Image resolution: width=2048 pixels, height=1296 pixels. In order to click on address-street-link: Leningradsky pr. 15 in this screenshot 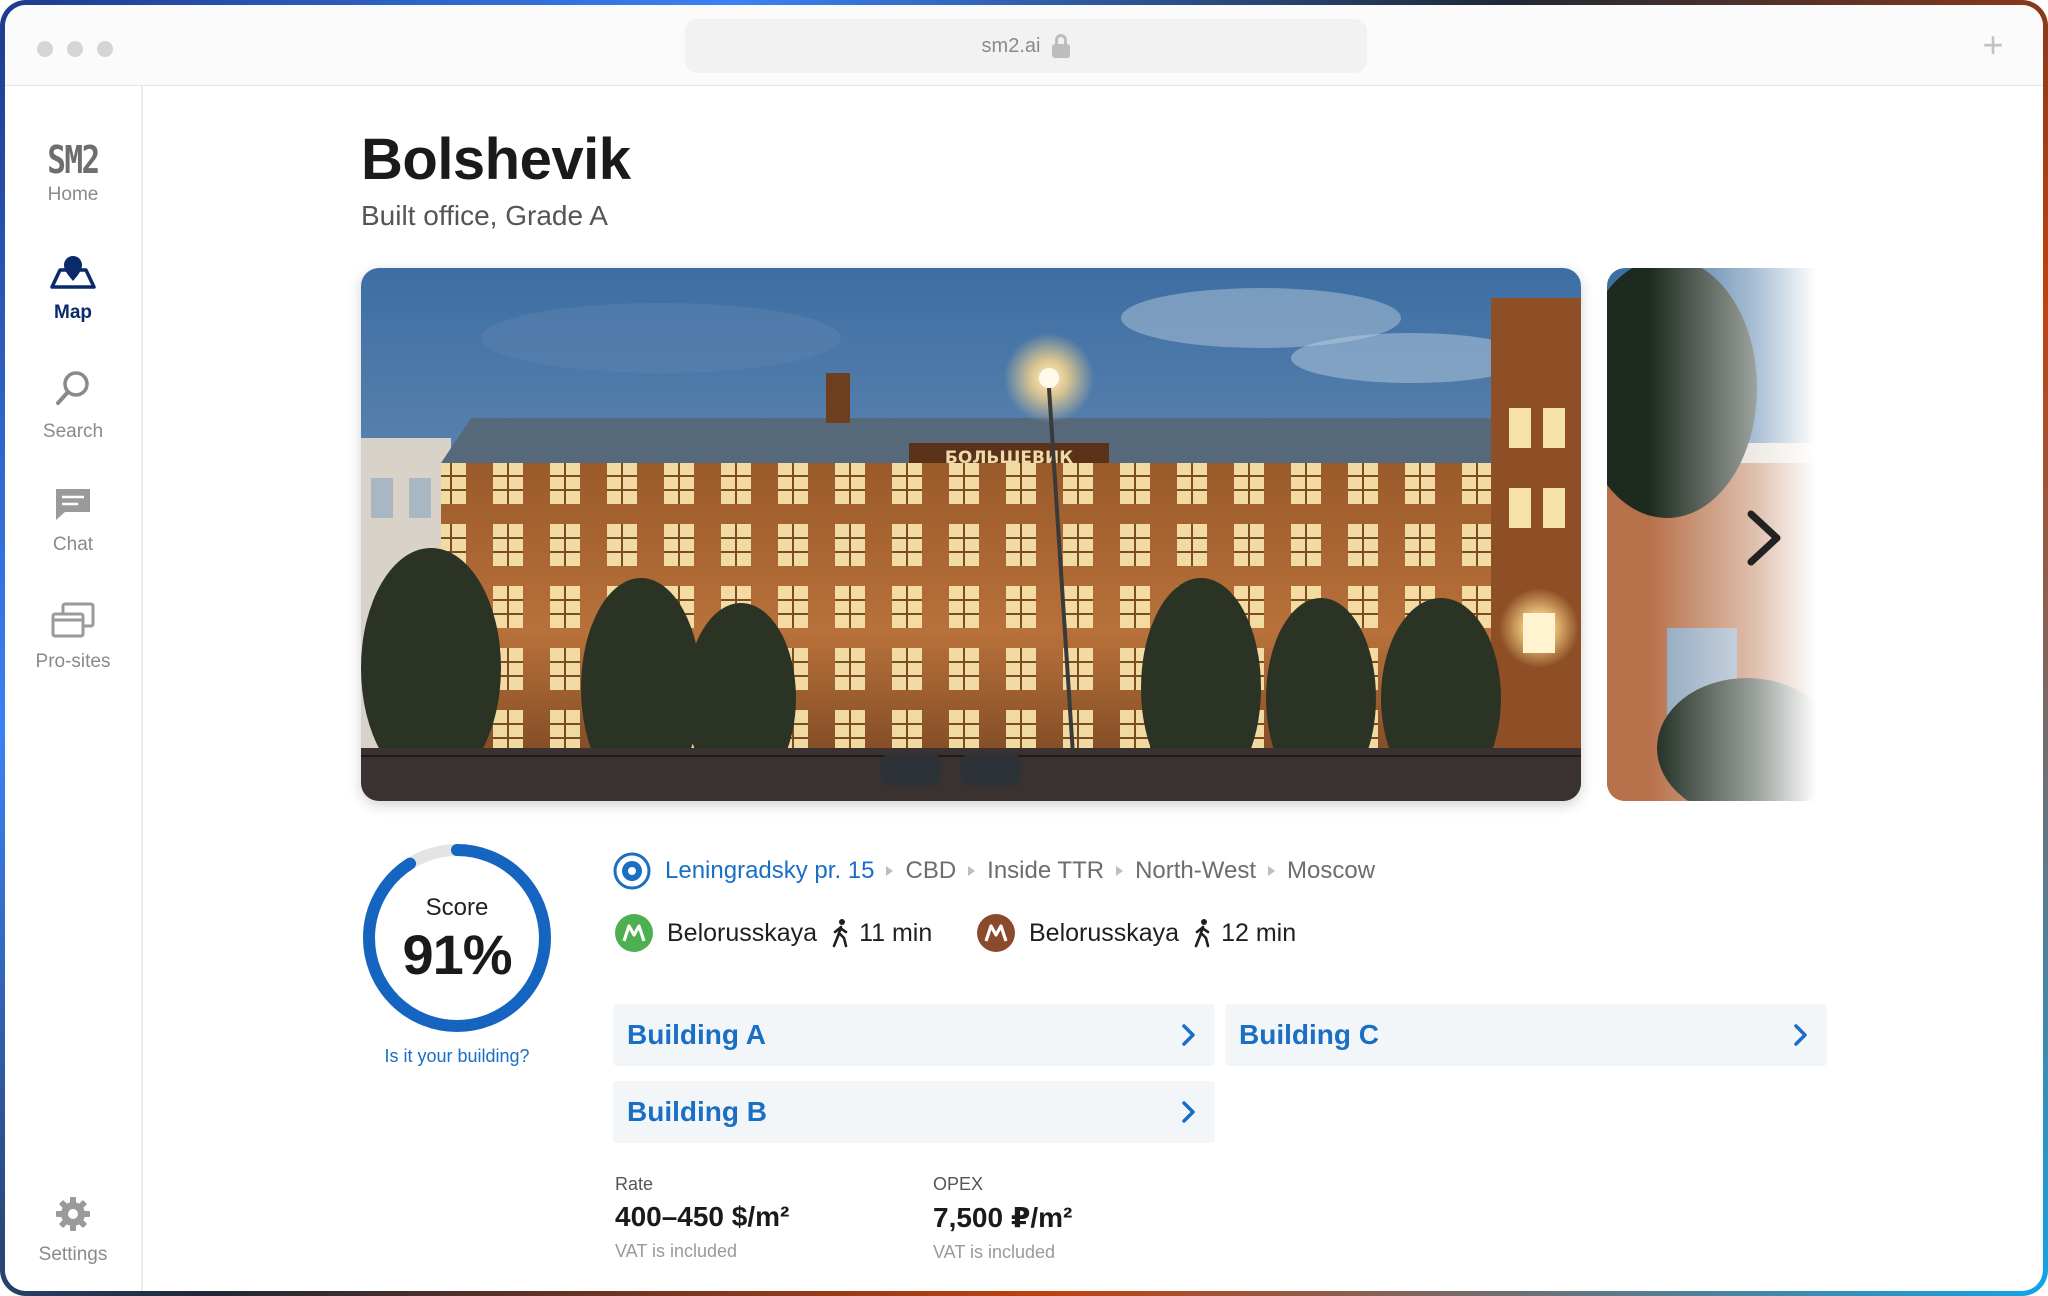, I will do `click(769, 871)`.